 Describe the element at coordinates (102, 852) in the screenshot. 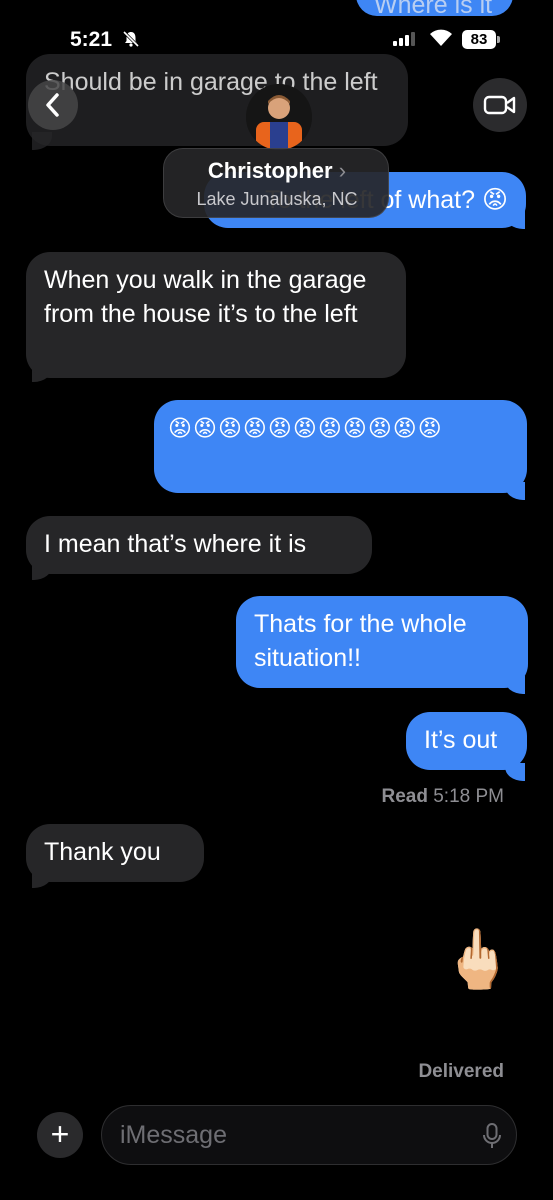

I see `message-text: Thank you` at that location.